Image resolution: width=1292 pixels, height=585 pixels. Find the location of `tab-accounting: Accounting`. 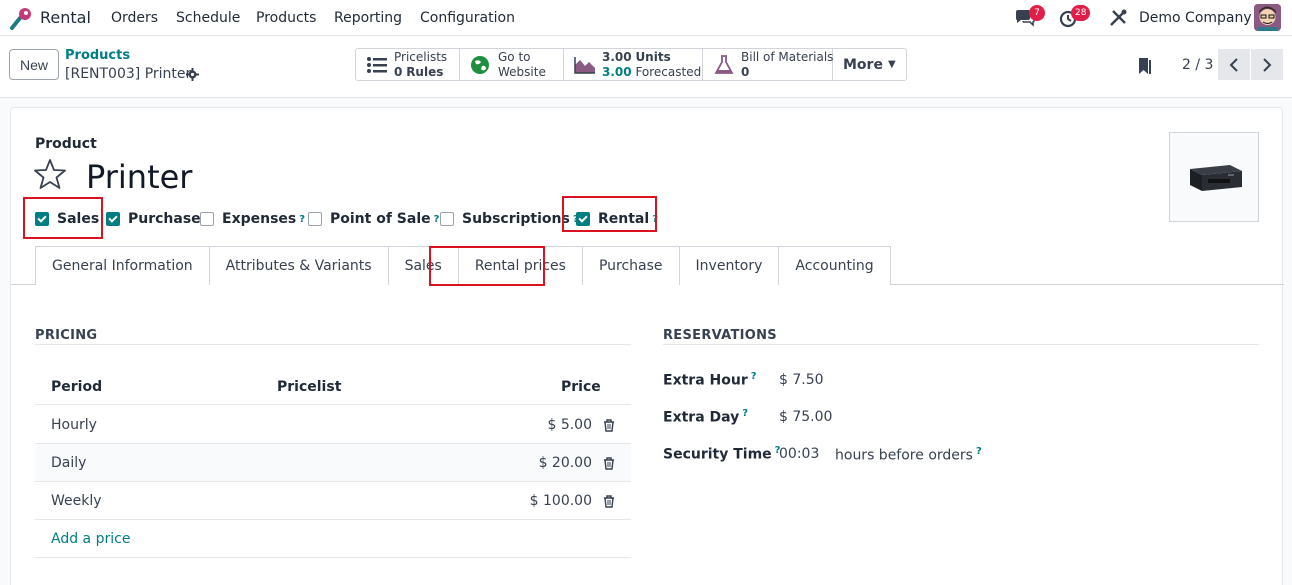

tab-accounting: Accounting is located at coordinates (834, 265).